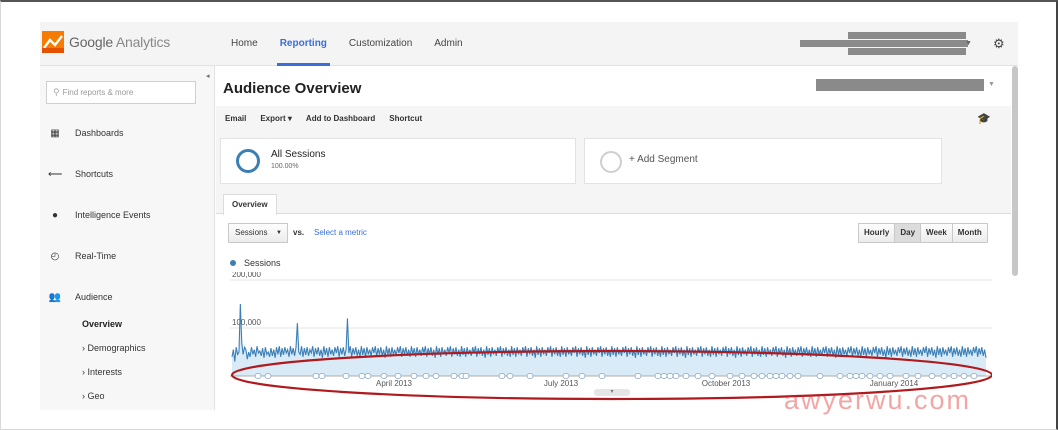 The width and height of the screenshot is (1058, 430). I want to click on shortcut-button: Shortcut, so click(405, 118).